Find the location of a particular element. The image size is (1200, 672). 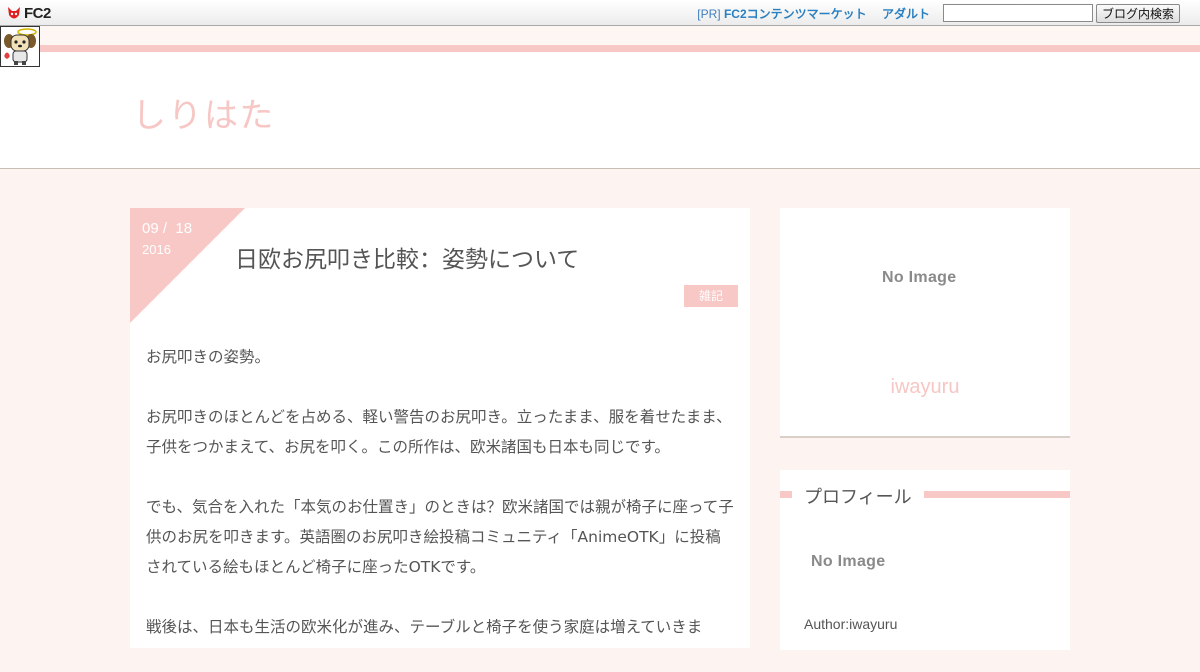

article-paragraph: 戦後は、日本も生活の欧米化が進み、テーブルと椅子を使う家庭は増えていきま is located at coordinates (424, 627).